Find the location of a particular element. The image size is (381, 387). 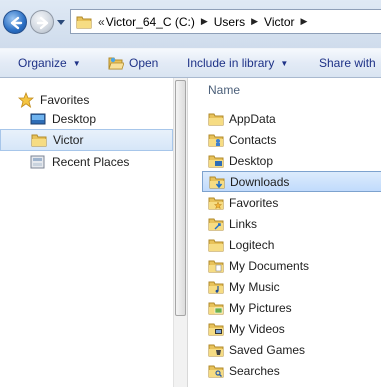

user-folder-icon is located at coordinates (39, 140).